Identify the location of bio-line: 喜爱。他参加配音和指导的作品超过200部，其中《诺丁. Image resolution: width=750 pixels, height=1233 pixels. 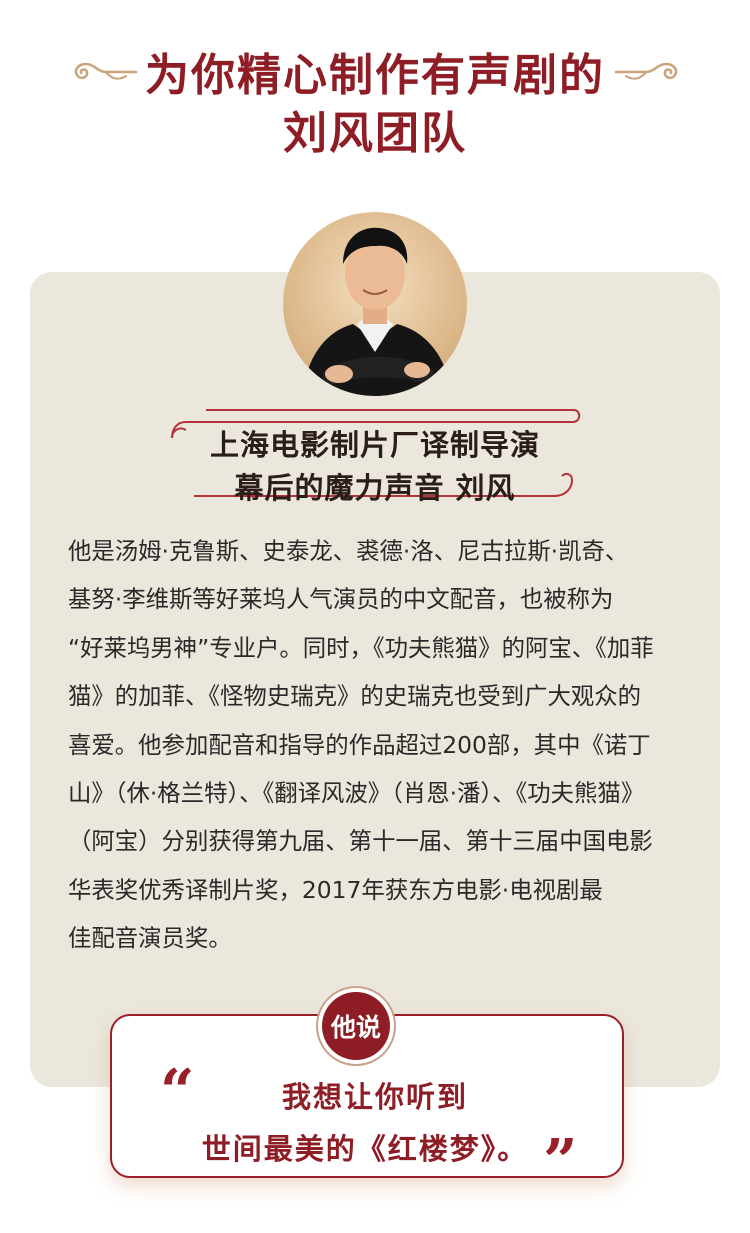
(359, 744).